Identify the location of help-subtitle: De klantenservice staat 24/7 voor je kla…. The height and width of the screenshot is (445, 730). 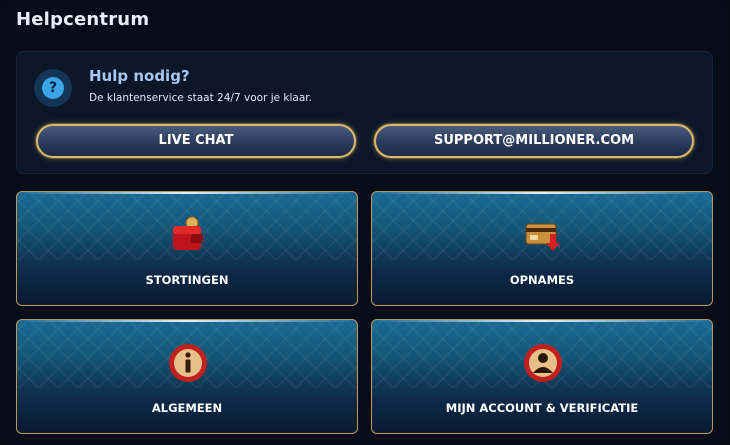
(200, 98).